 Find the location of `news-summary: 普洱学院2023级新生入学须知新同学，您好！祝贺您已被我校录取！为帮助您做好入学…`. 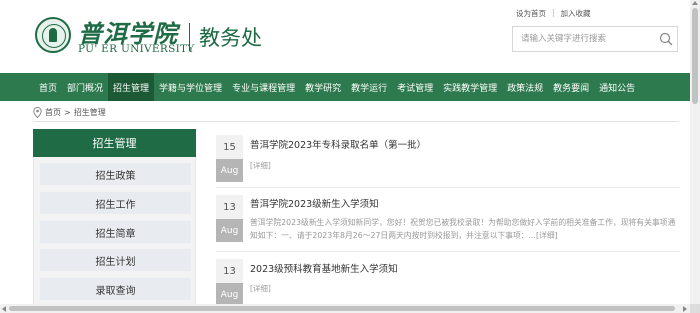

news-summary: 普洱学院2023级新生入学须知新同学，您好！祝贺您已被我校录取！为帮助您做好入学… is located at coordinates (465, 229).